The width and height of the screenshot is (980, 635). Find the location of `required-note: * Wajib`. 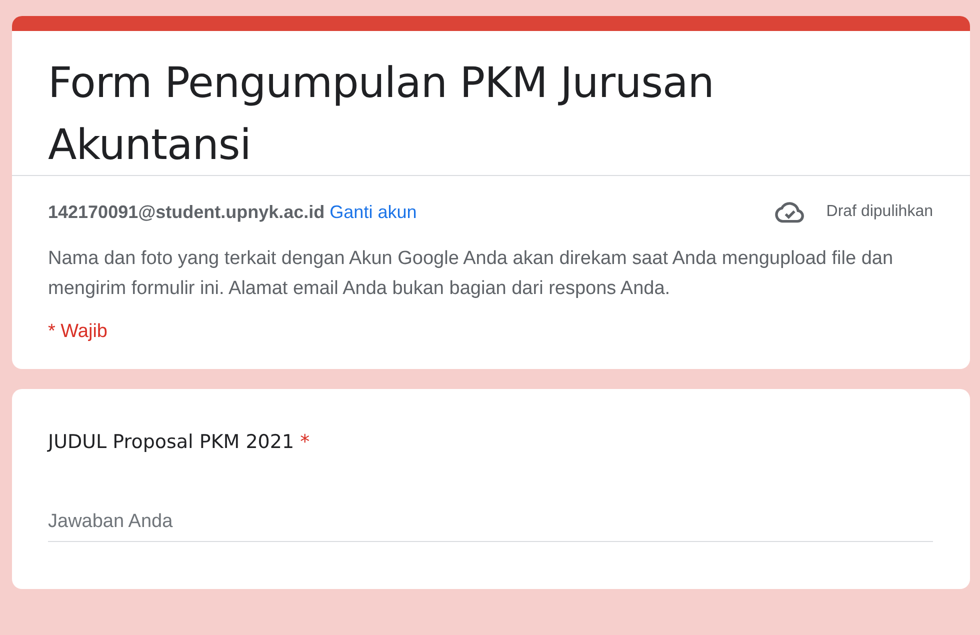

required-note: * Wajib is located at coordinates (78, 332).